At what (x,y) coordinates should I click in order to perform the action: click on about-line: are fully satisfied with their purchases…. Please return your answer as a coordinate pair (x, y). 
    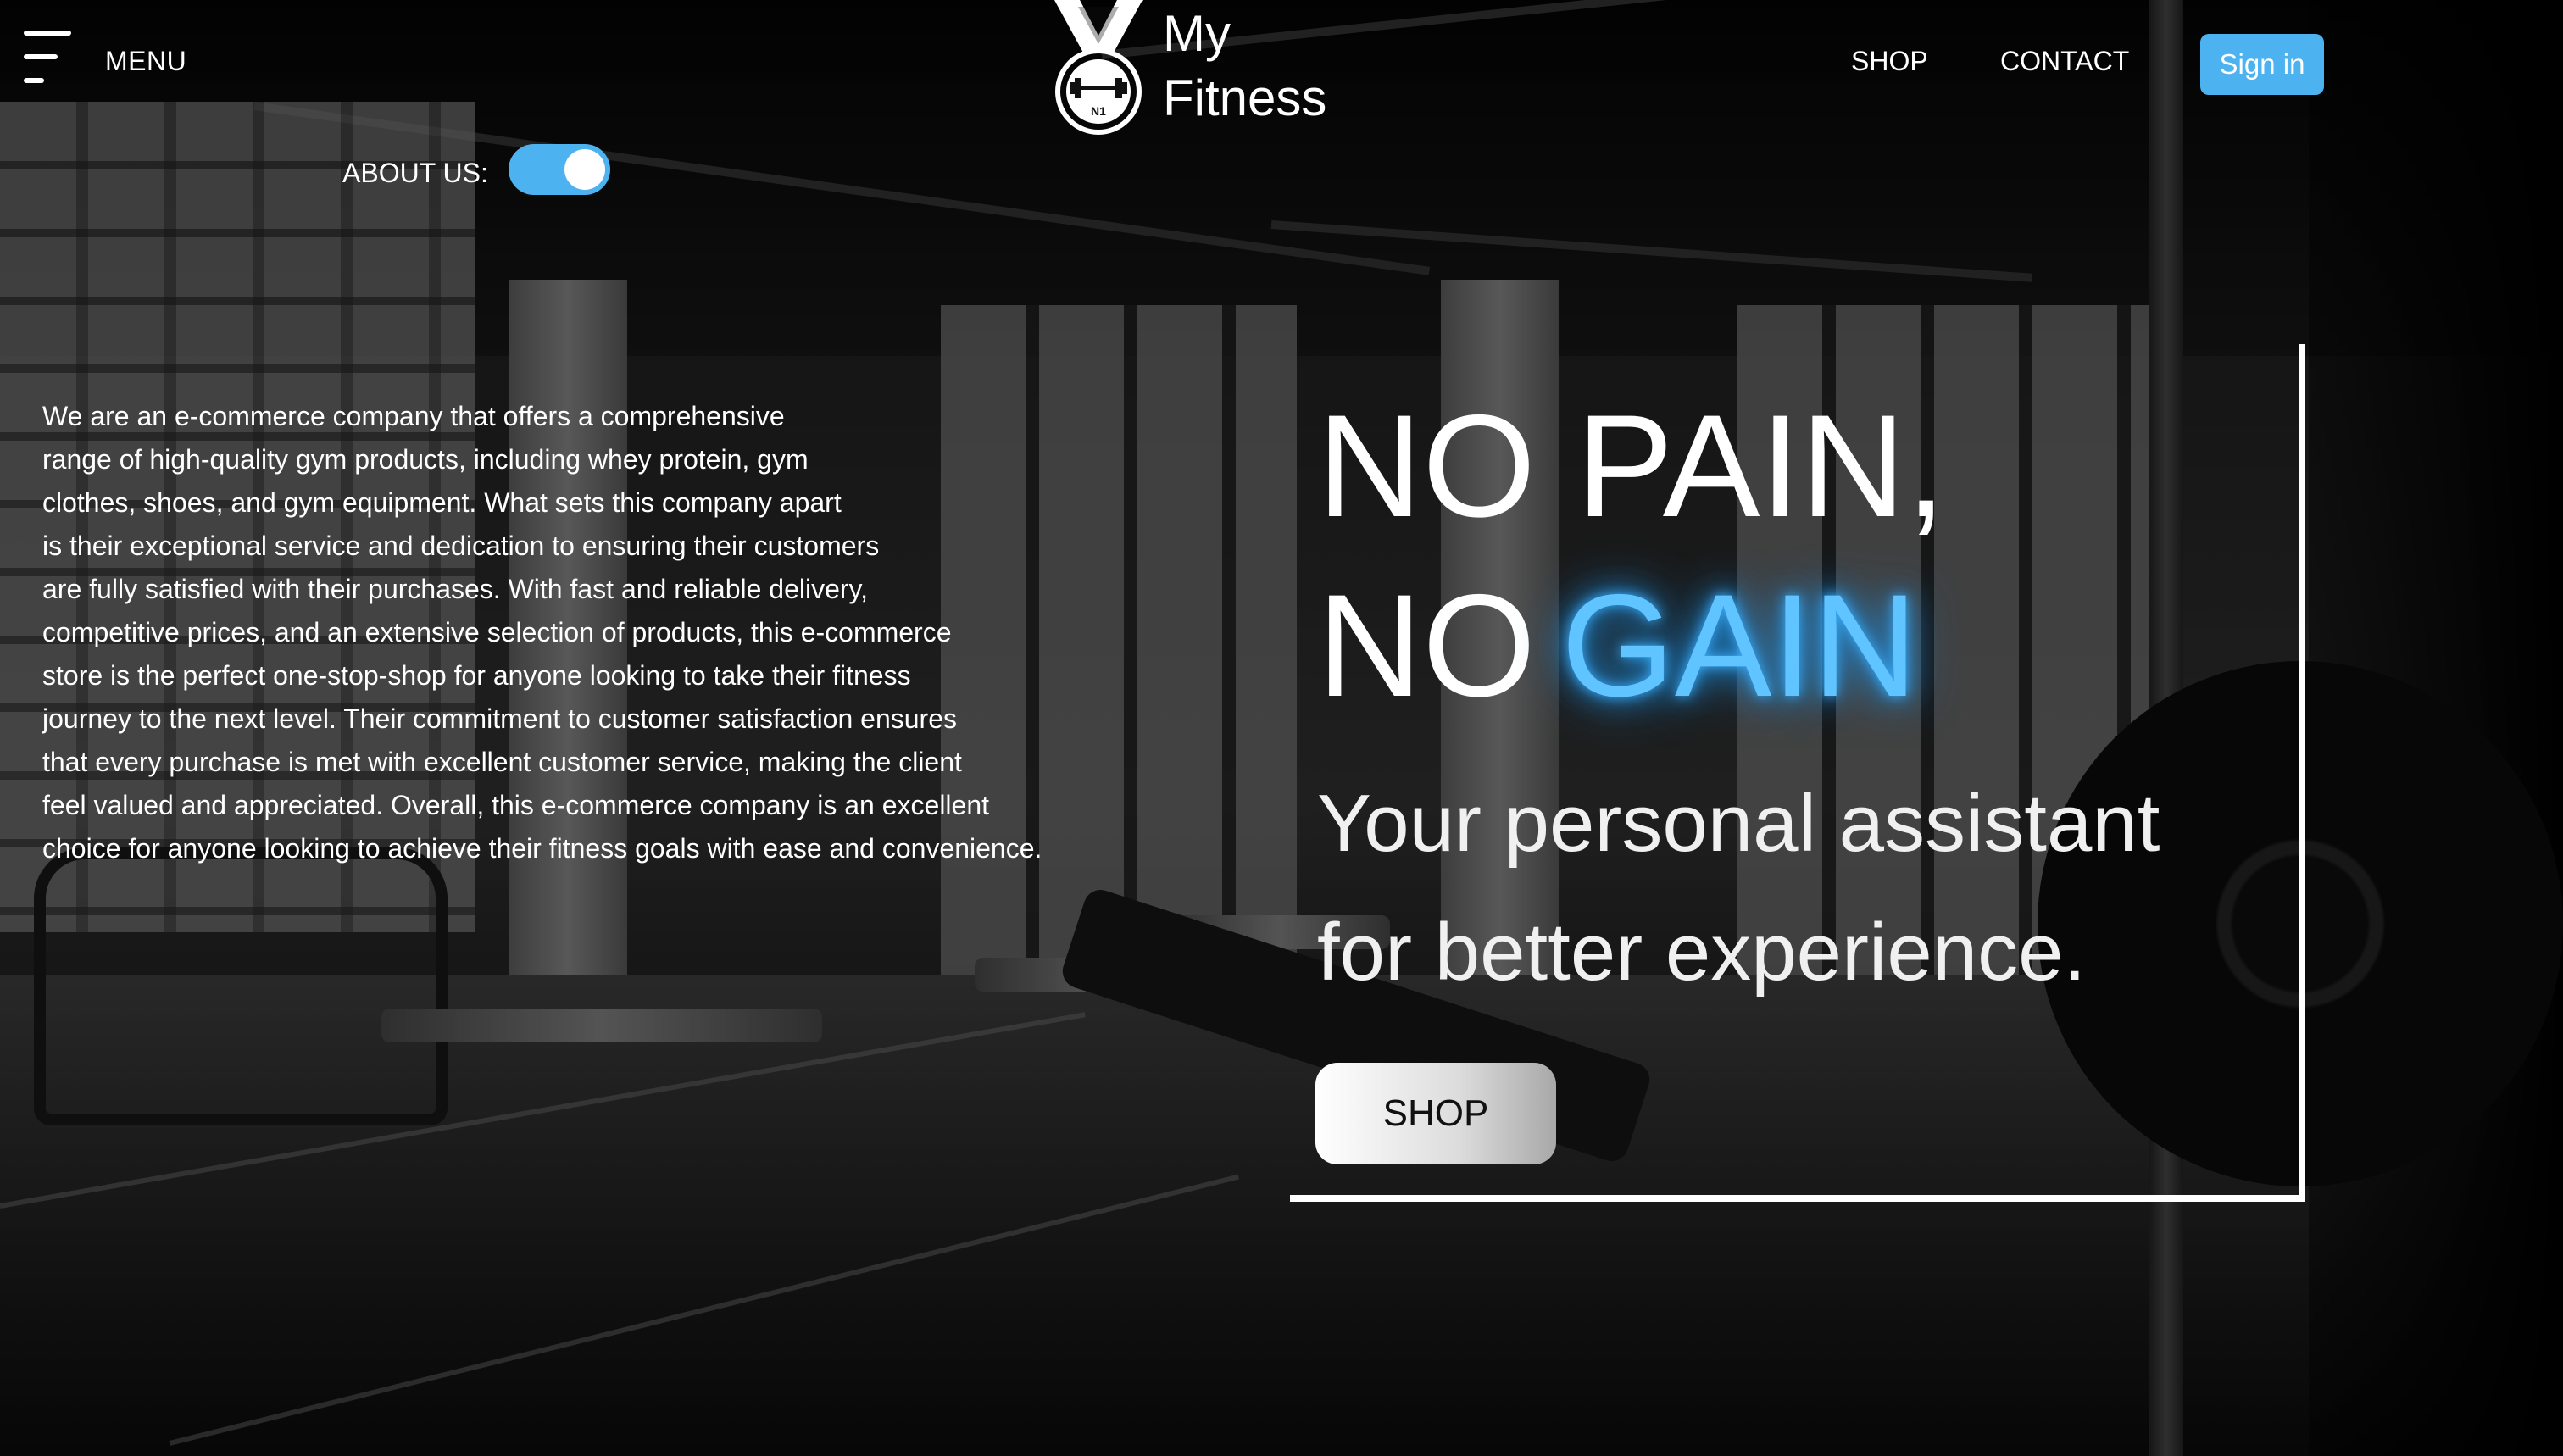
    Looking at the image, I should click on (455, 589).